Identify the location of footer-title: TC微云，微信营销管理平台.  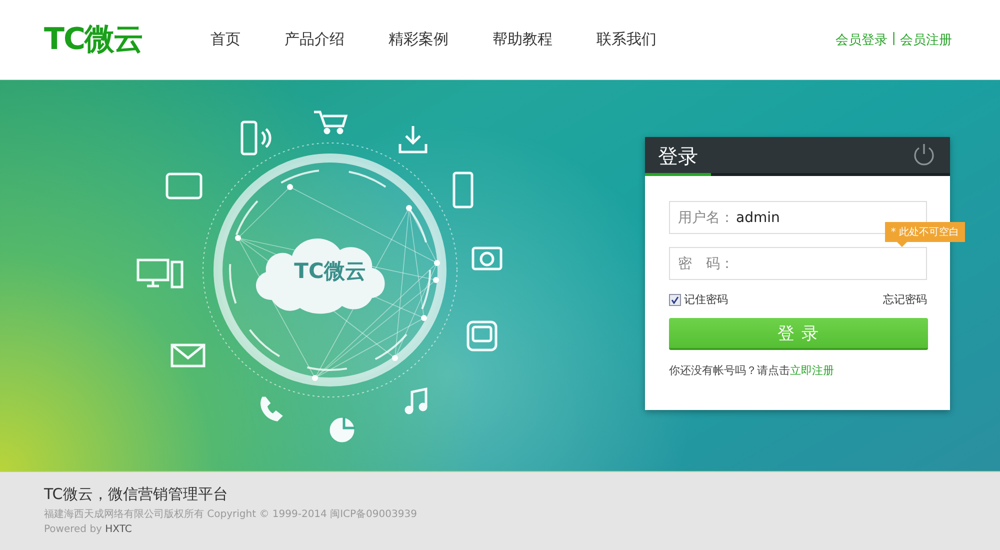
(136, 494).